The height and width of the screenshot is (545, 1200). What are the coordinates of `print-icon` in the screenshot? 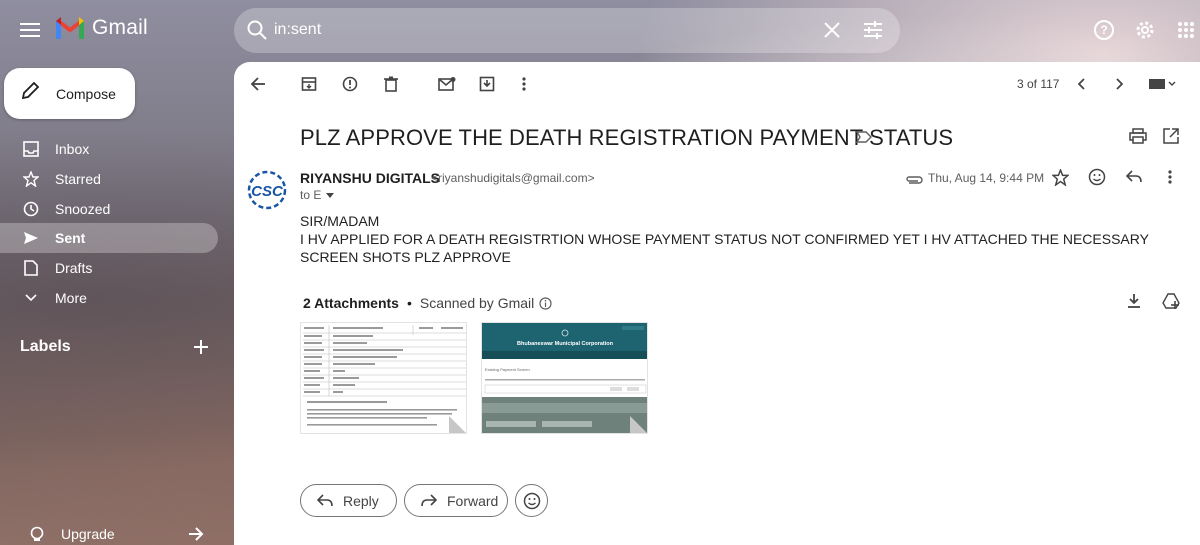 It's located at (1138, 138).